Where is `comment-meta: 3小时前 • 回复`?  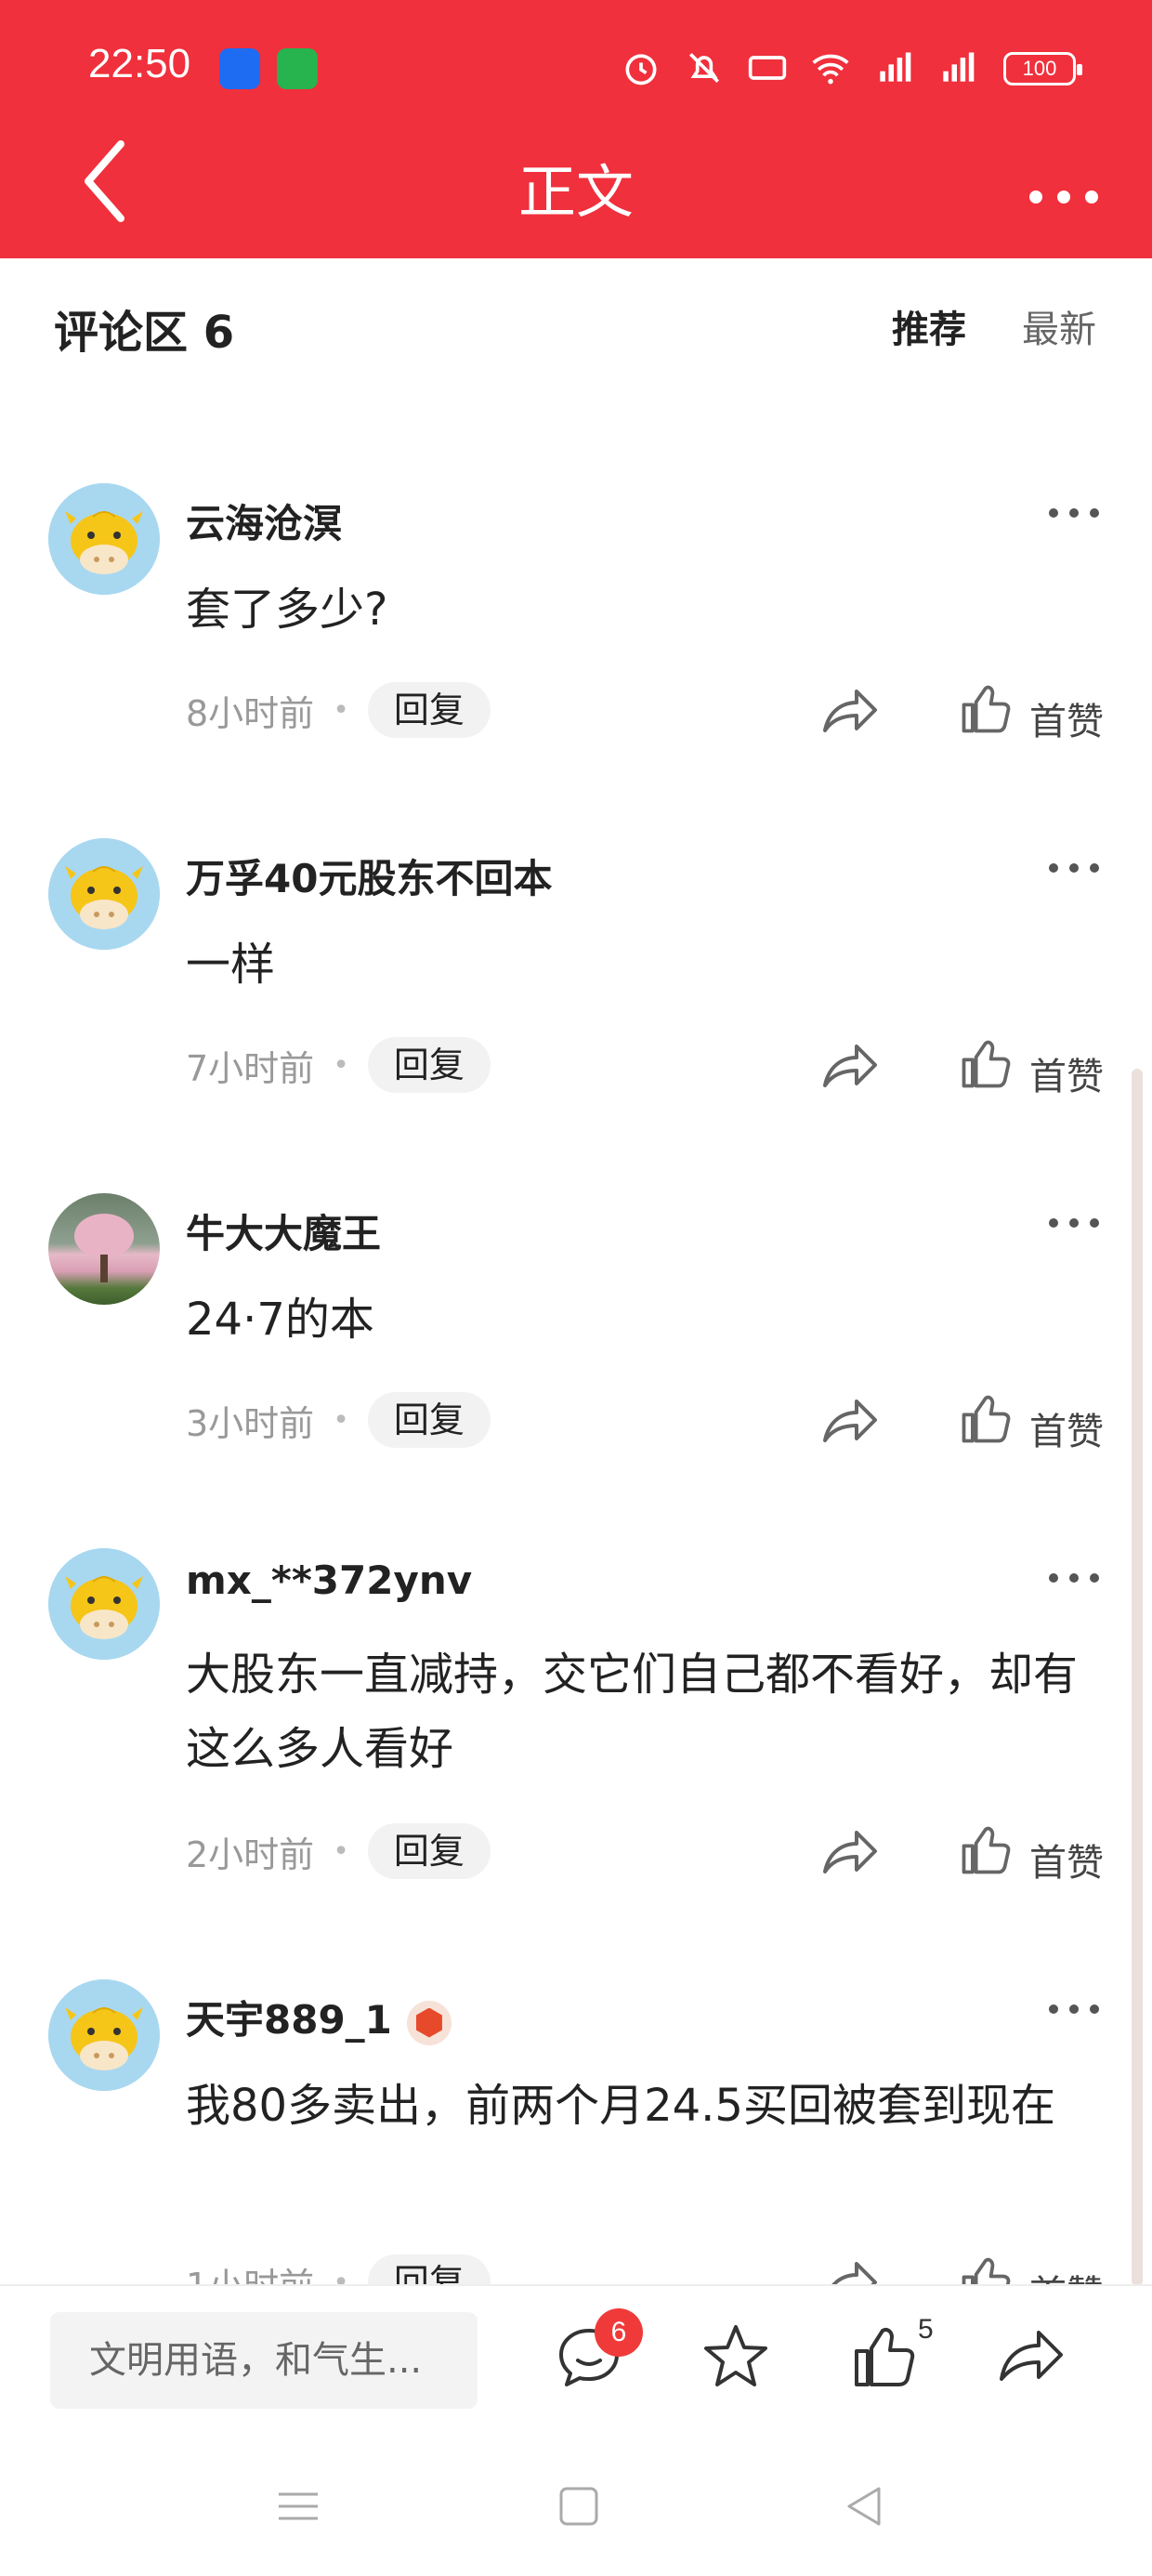
comment-meta: 3小时前 • 回复 is located at coordinates (338, 1420).